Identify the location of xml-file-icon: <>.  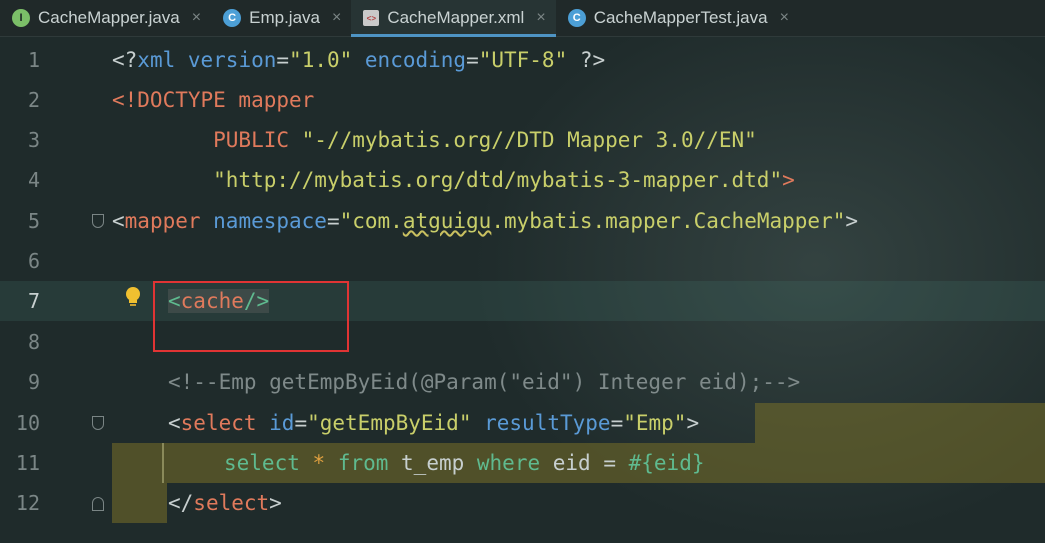
(371, 18).